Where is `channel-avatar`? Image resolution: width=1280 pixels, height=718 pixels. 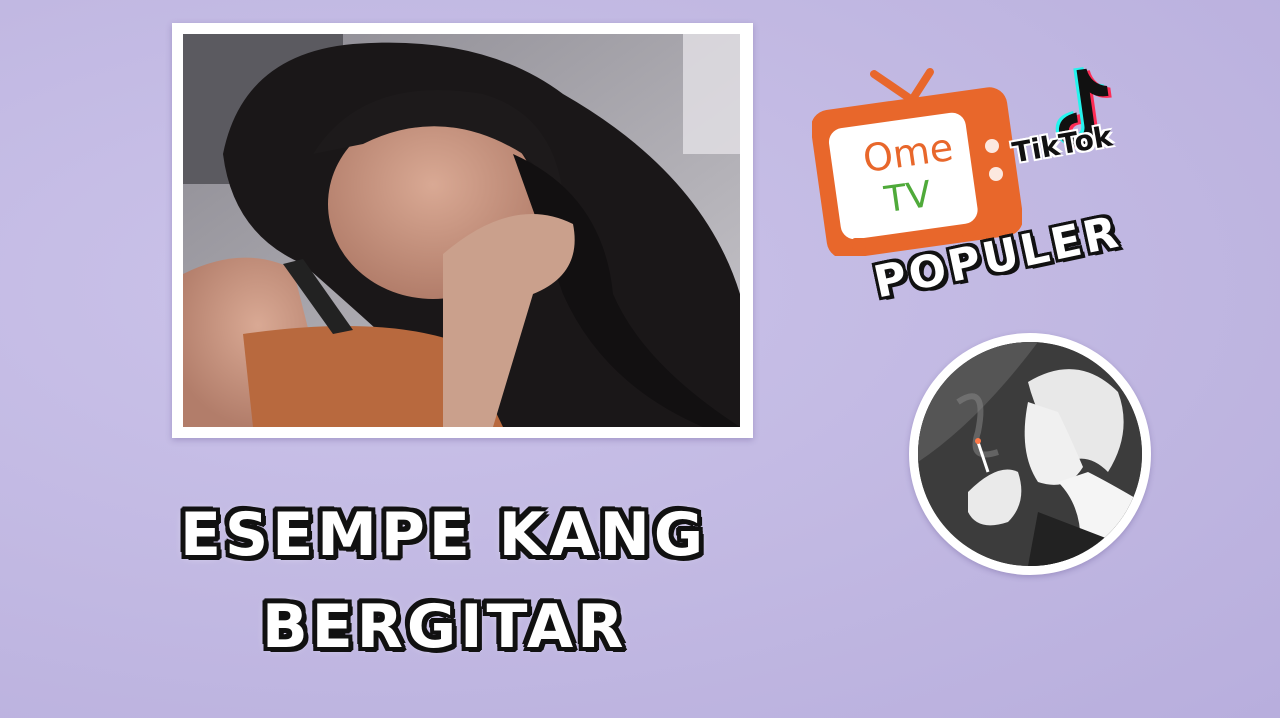 channel-avatar is located at coordinates (1030, 454).